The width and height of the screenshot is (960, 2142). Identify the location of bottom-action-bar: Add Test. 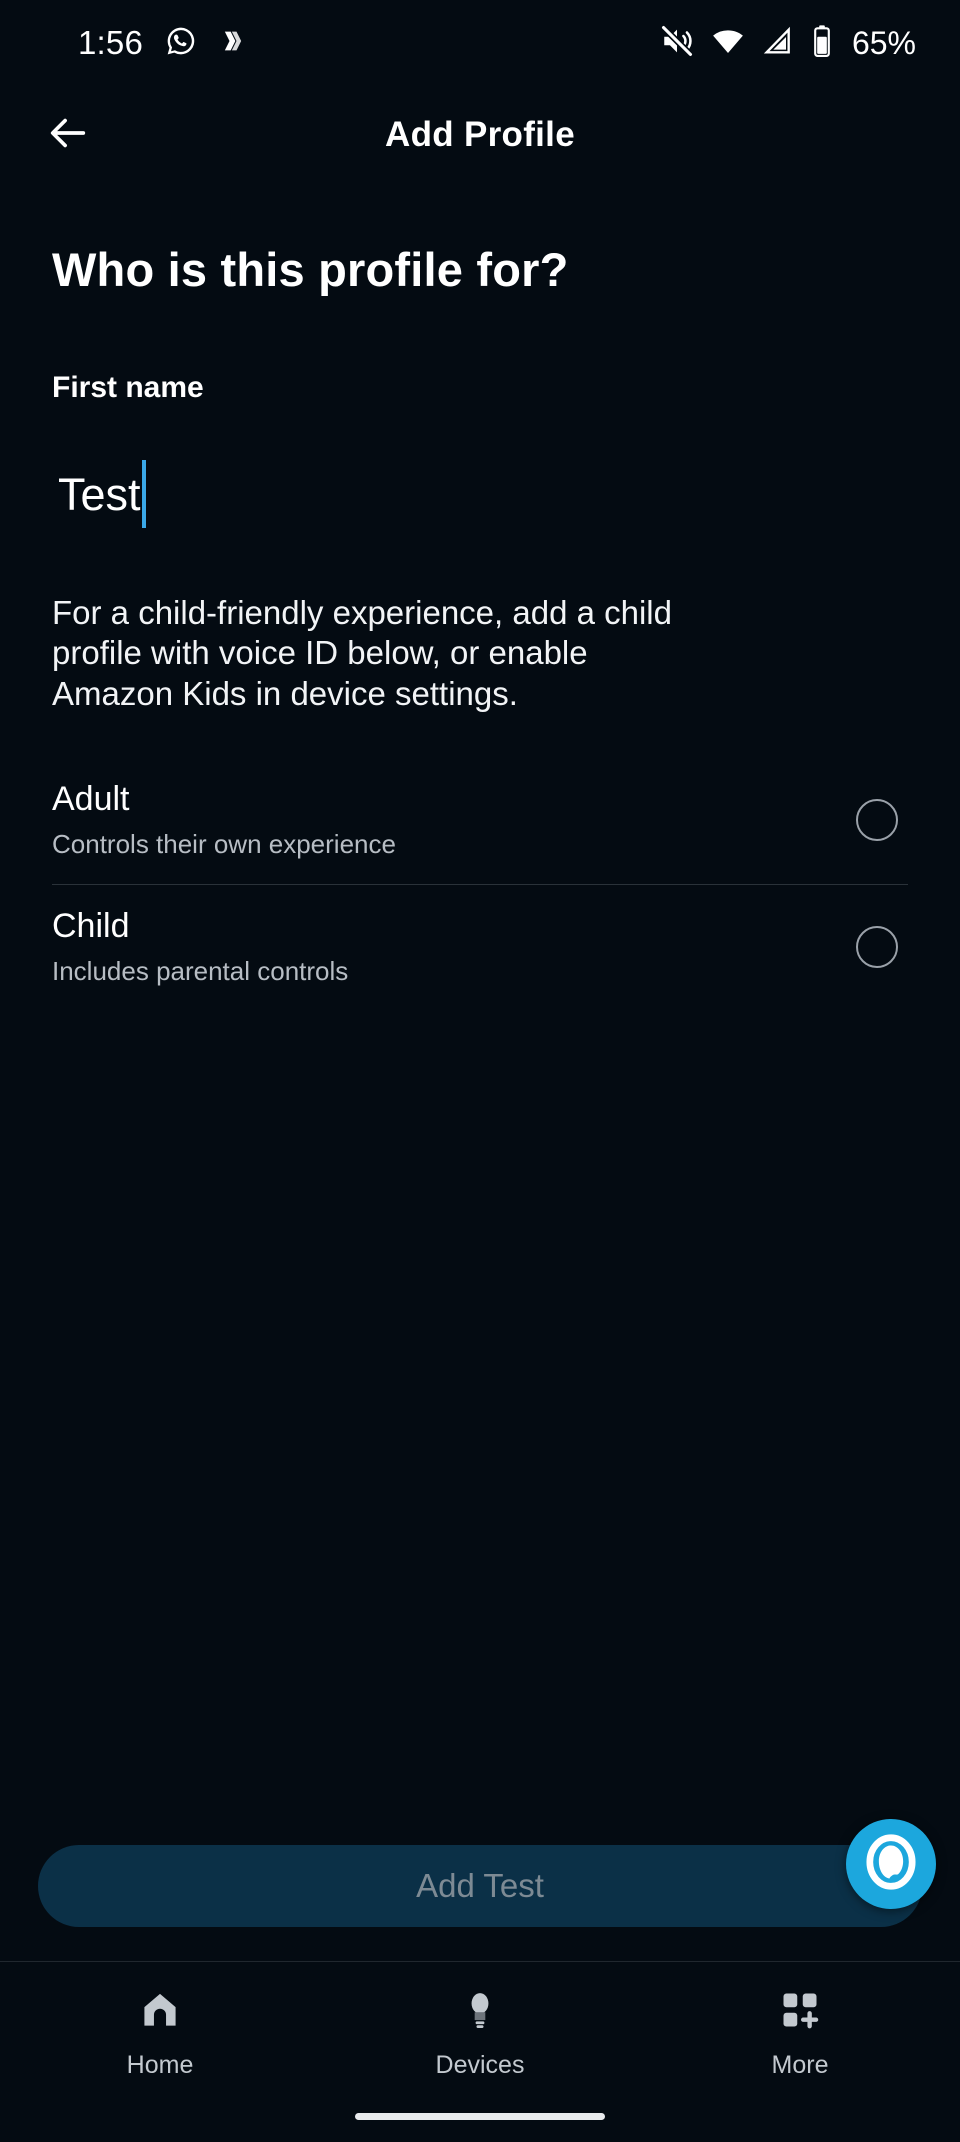
(480, 1890).